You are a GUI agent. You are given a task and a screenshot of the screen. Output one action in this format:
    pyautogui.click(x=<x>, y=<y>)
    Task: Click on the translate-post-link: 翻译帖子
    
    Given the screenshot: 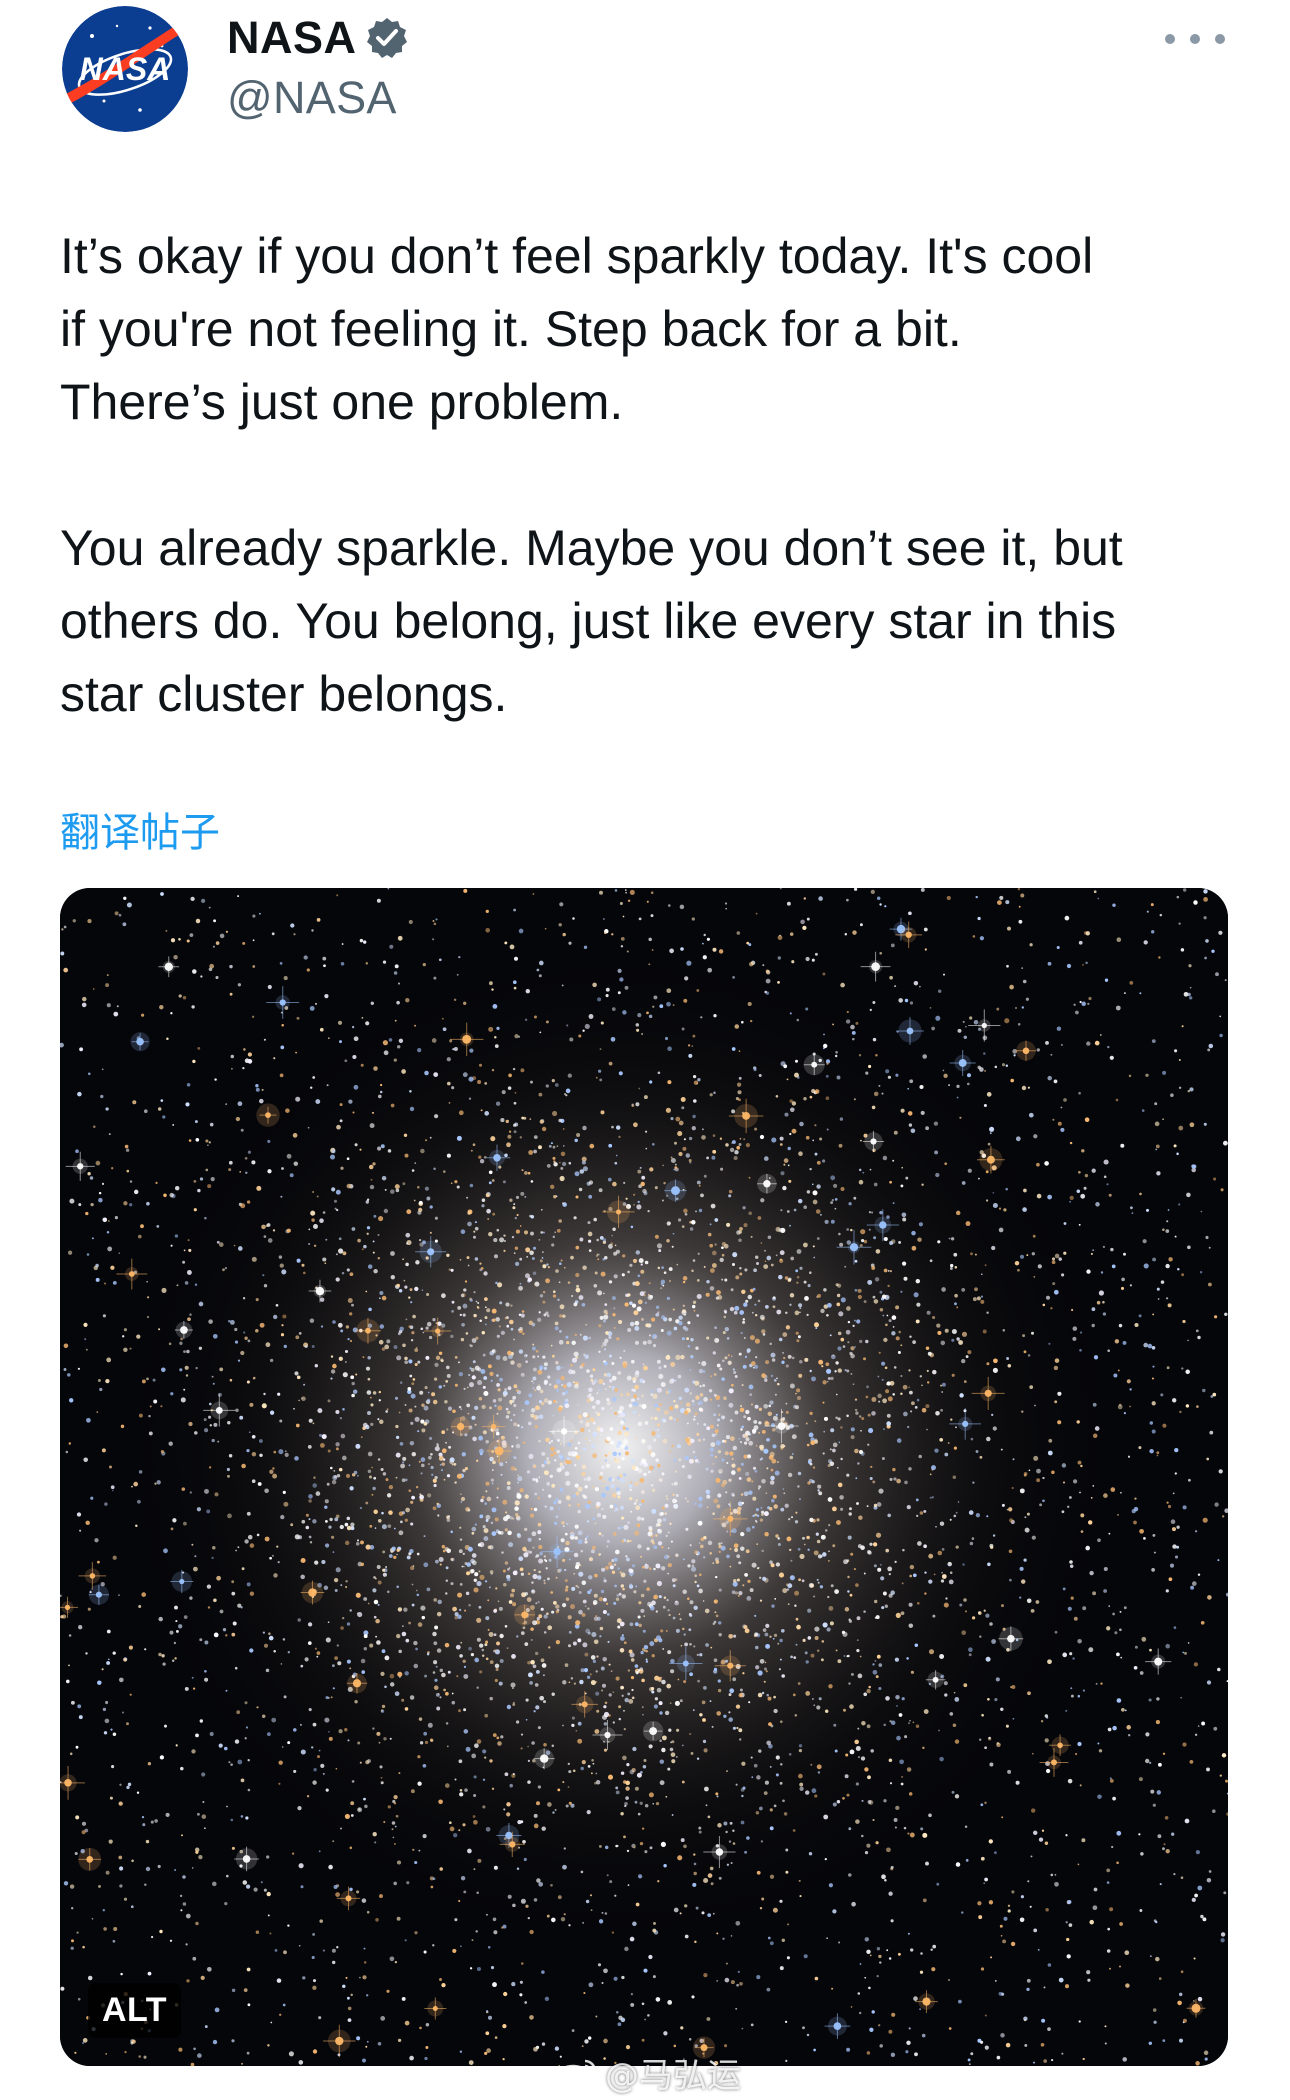 What is the action you would take?
    pyautogui.click(x=140, y=829)
    